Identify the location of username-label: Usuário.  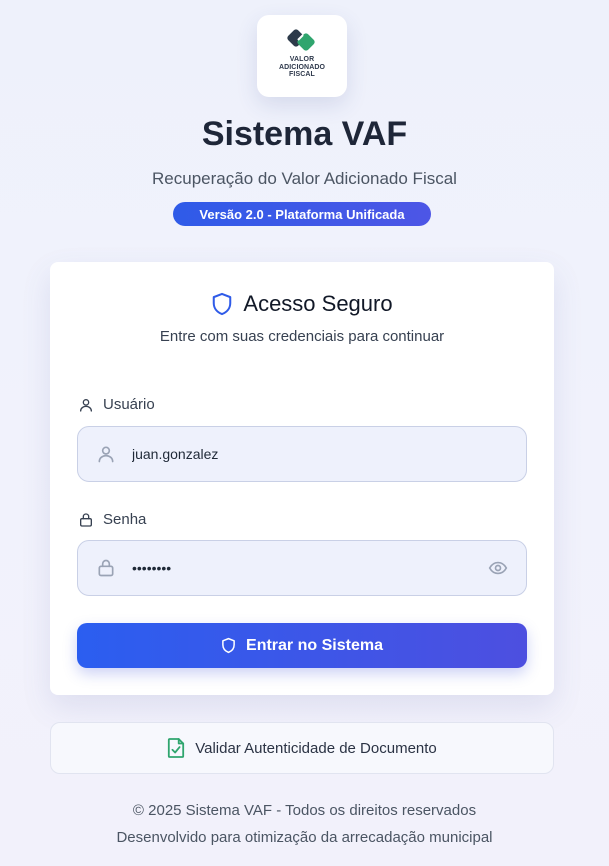
(116, 404).